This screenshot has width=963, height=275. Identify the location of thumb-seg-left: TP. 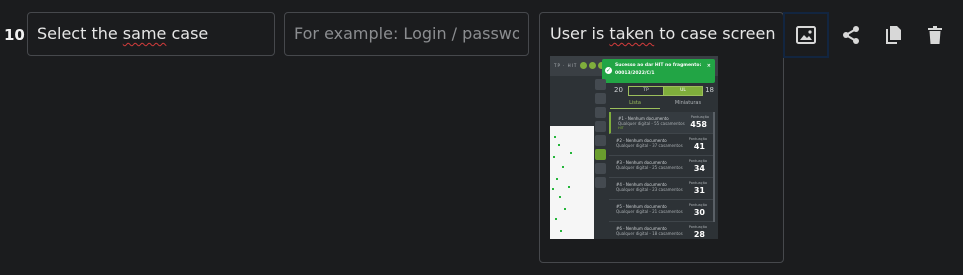
(646, 91).